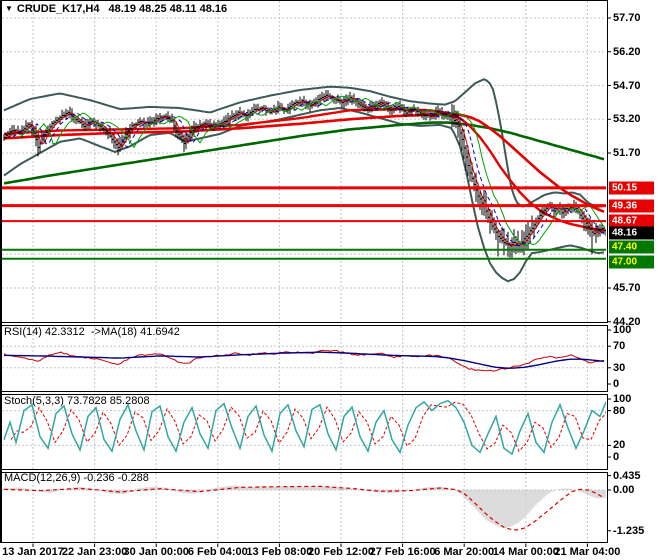 The image size is (660, 560). I want to click on rsi-ma-name: ->MA(18), so click(114, 332).